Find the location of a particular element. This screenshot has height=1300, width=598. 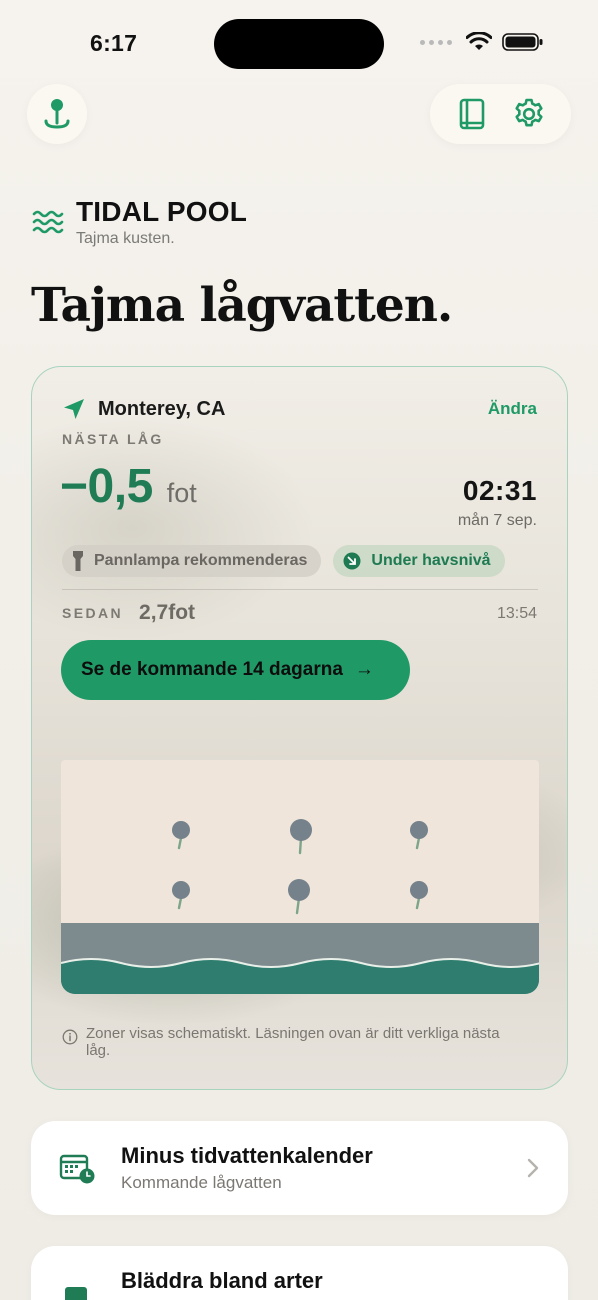

brand-header: TIDAL POOL Tajma kusten. is located at coordinates (139, 222).